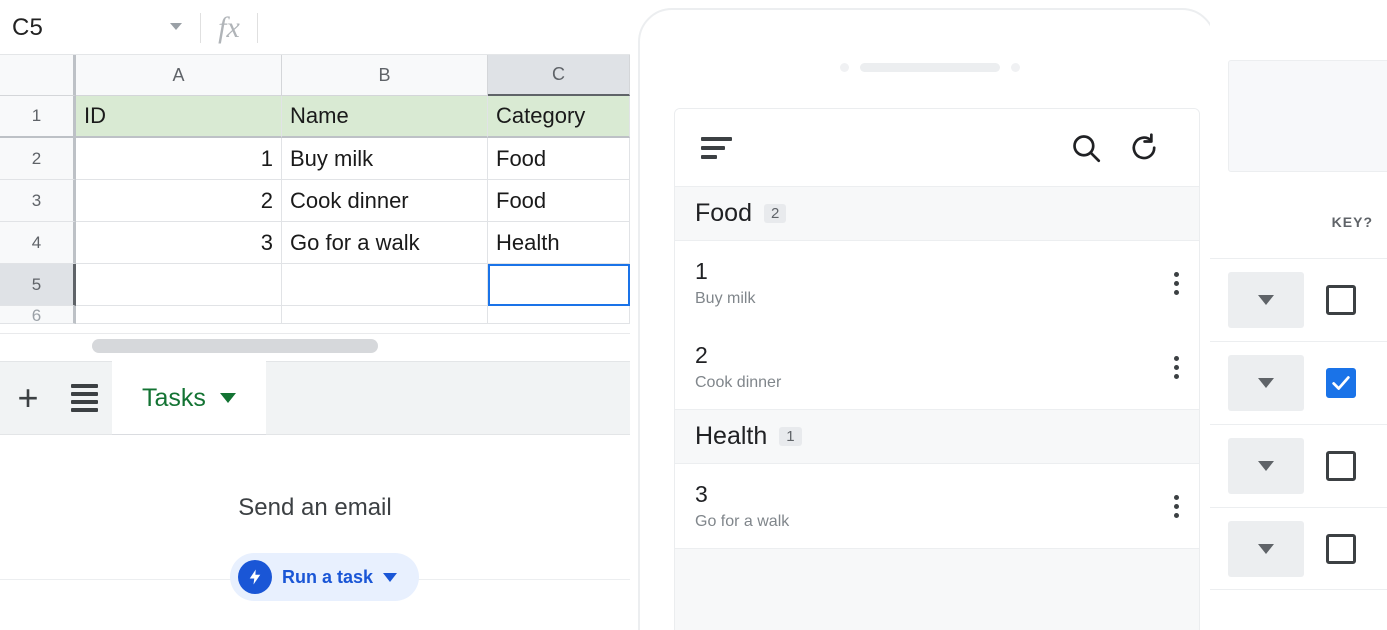  What do you see at coordinates (38, 117) in the screenshot?
I see `row-header: 1` at bounding box center [38, 117].